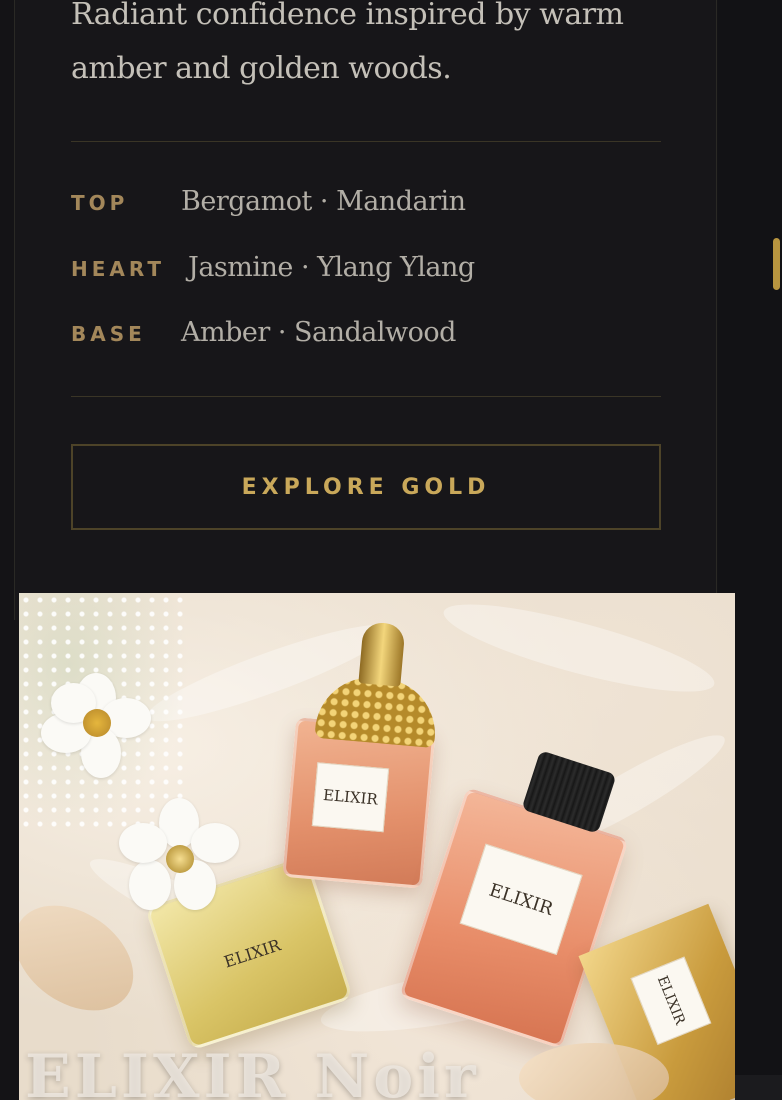 The height and width of the screenshot is (1100, 782). Describe the element at coordinates (318, 332) in the screenshot. I see `note-value-base: Amber · Sandalwood` at that location.